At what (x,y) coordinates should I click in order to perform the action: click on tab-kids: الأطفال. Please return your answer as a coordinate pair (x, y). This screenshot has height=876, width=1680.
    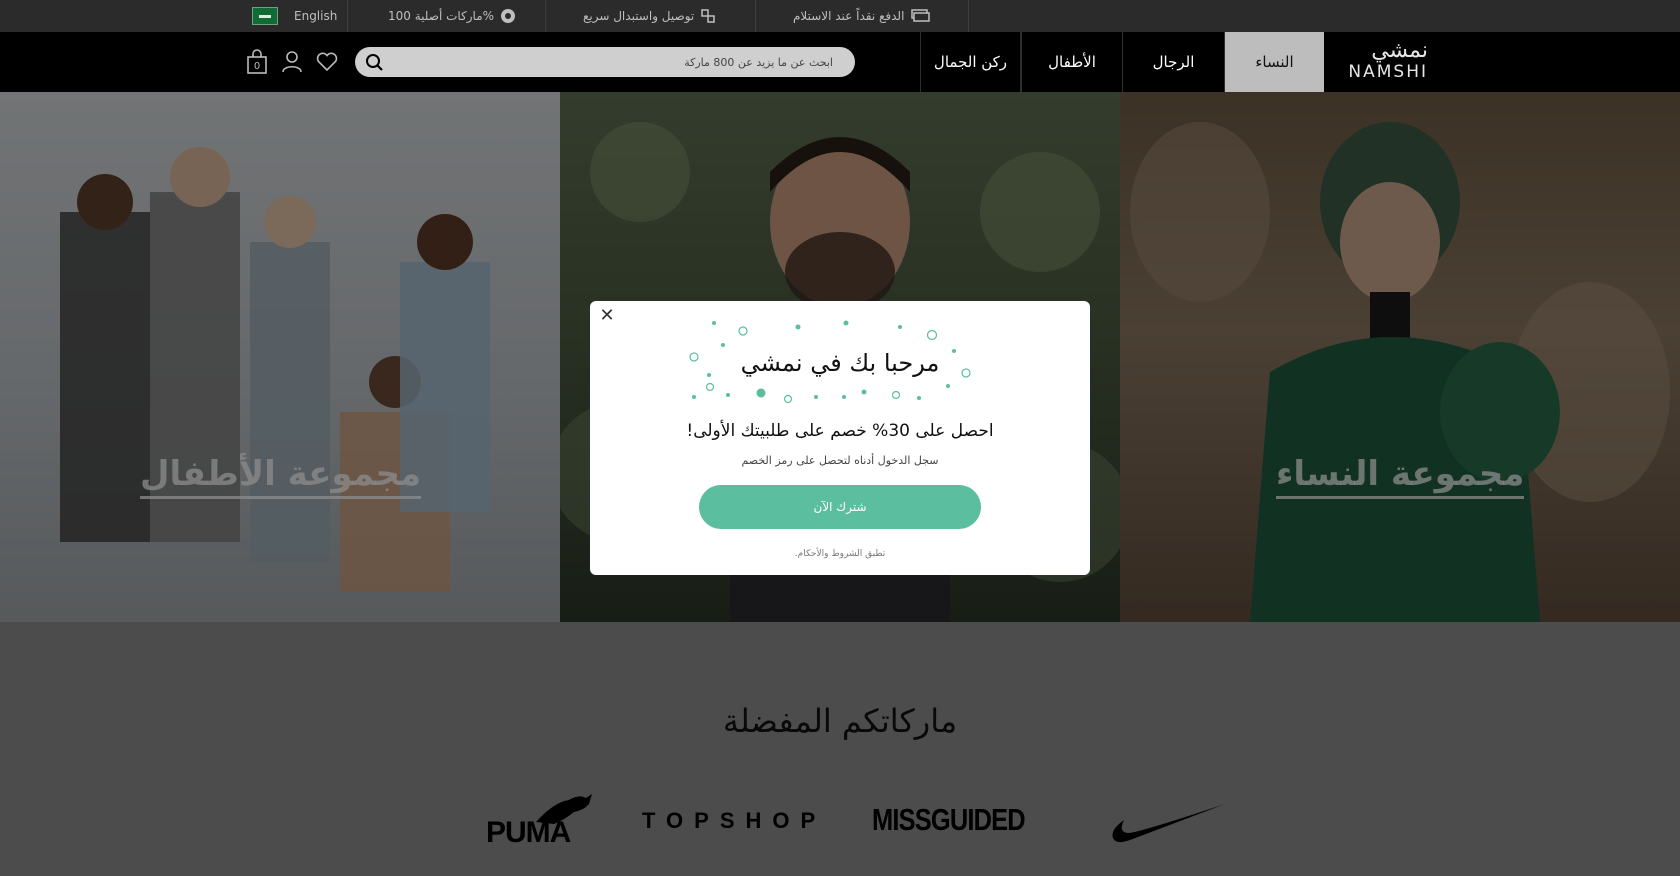
    Looking at the image, I should click on (1071, 62).